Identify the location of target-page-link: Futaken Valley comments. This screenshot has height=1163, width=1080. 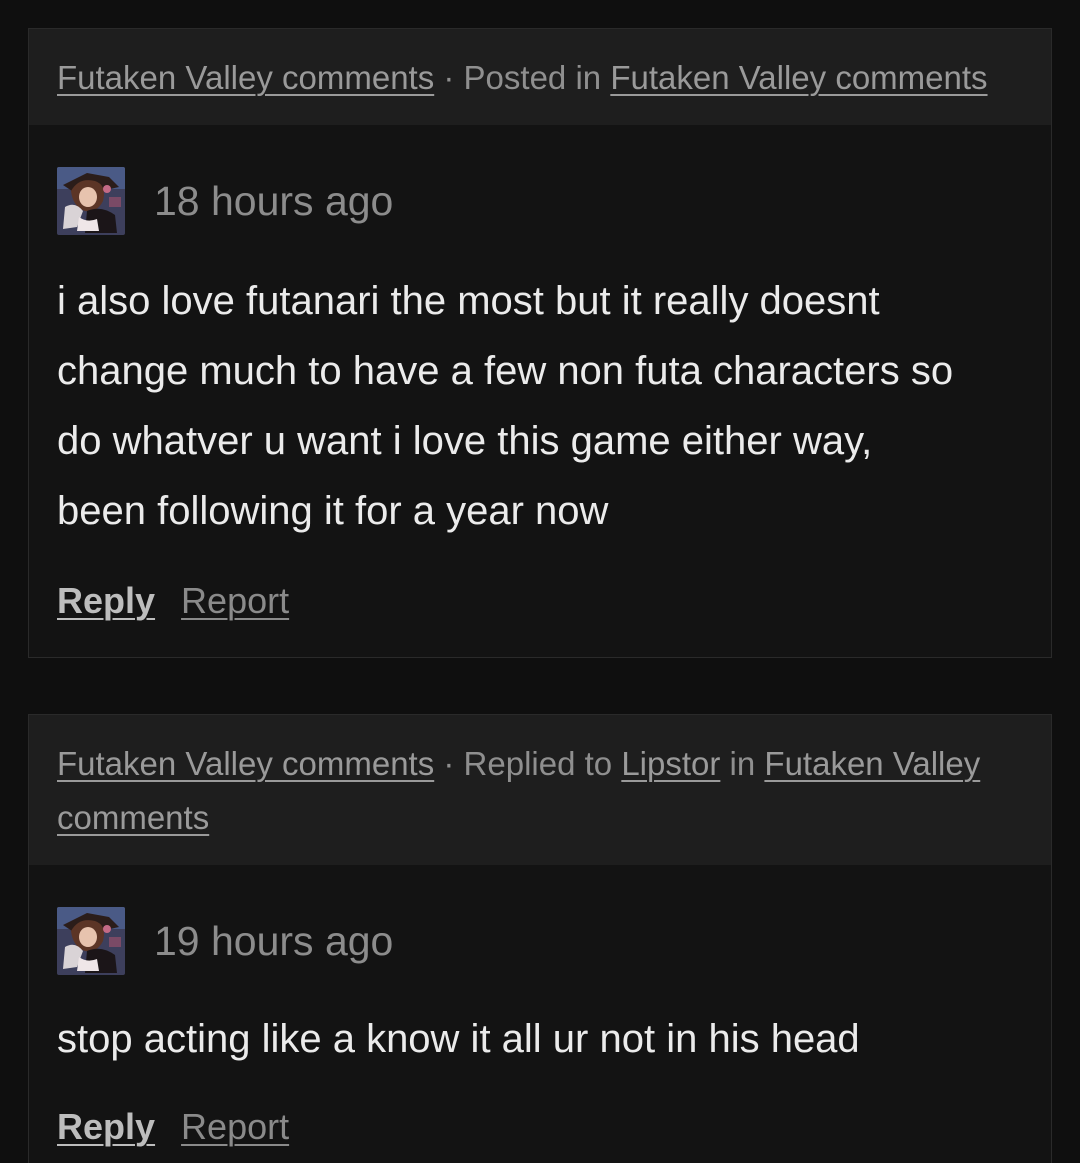
(798, 77).